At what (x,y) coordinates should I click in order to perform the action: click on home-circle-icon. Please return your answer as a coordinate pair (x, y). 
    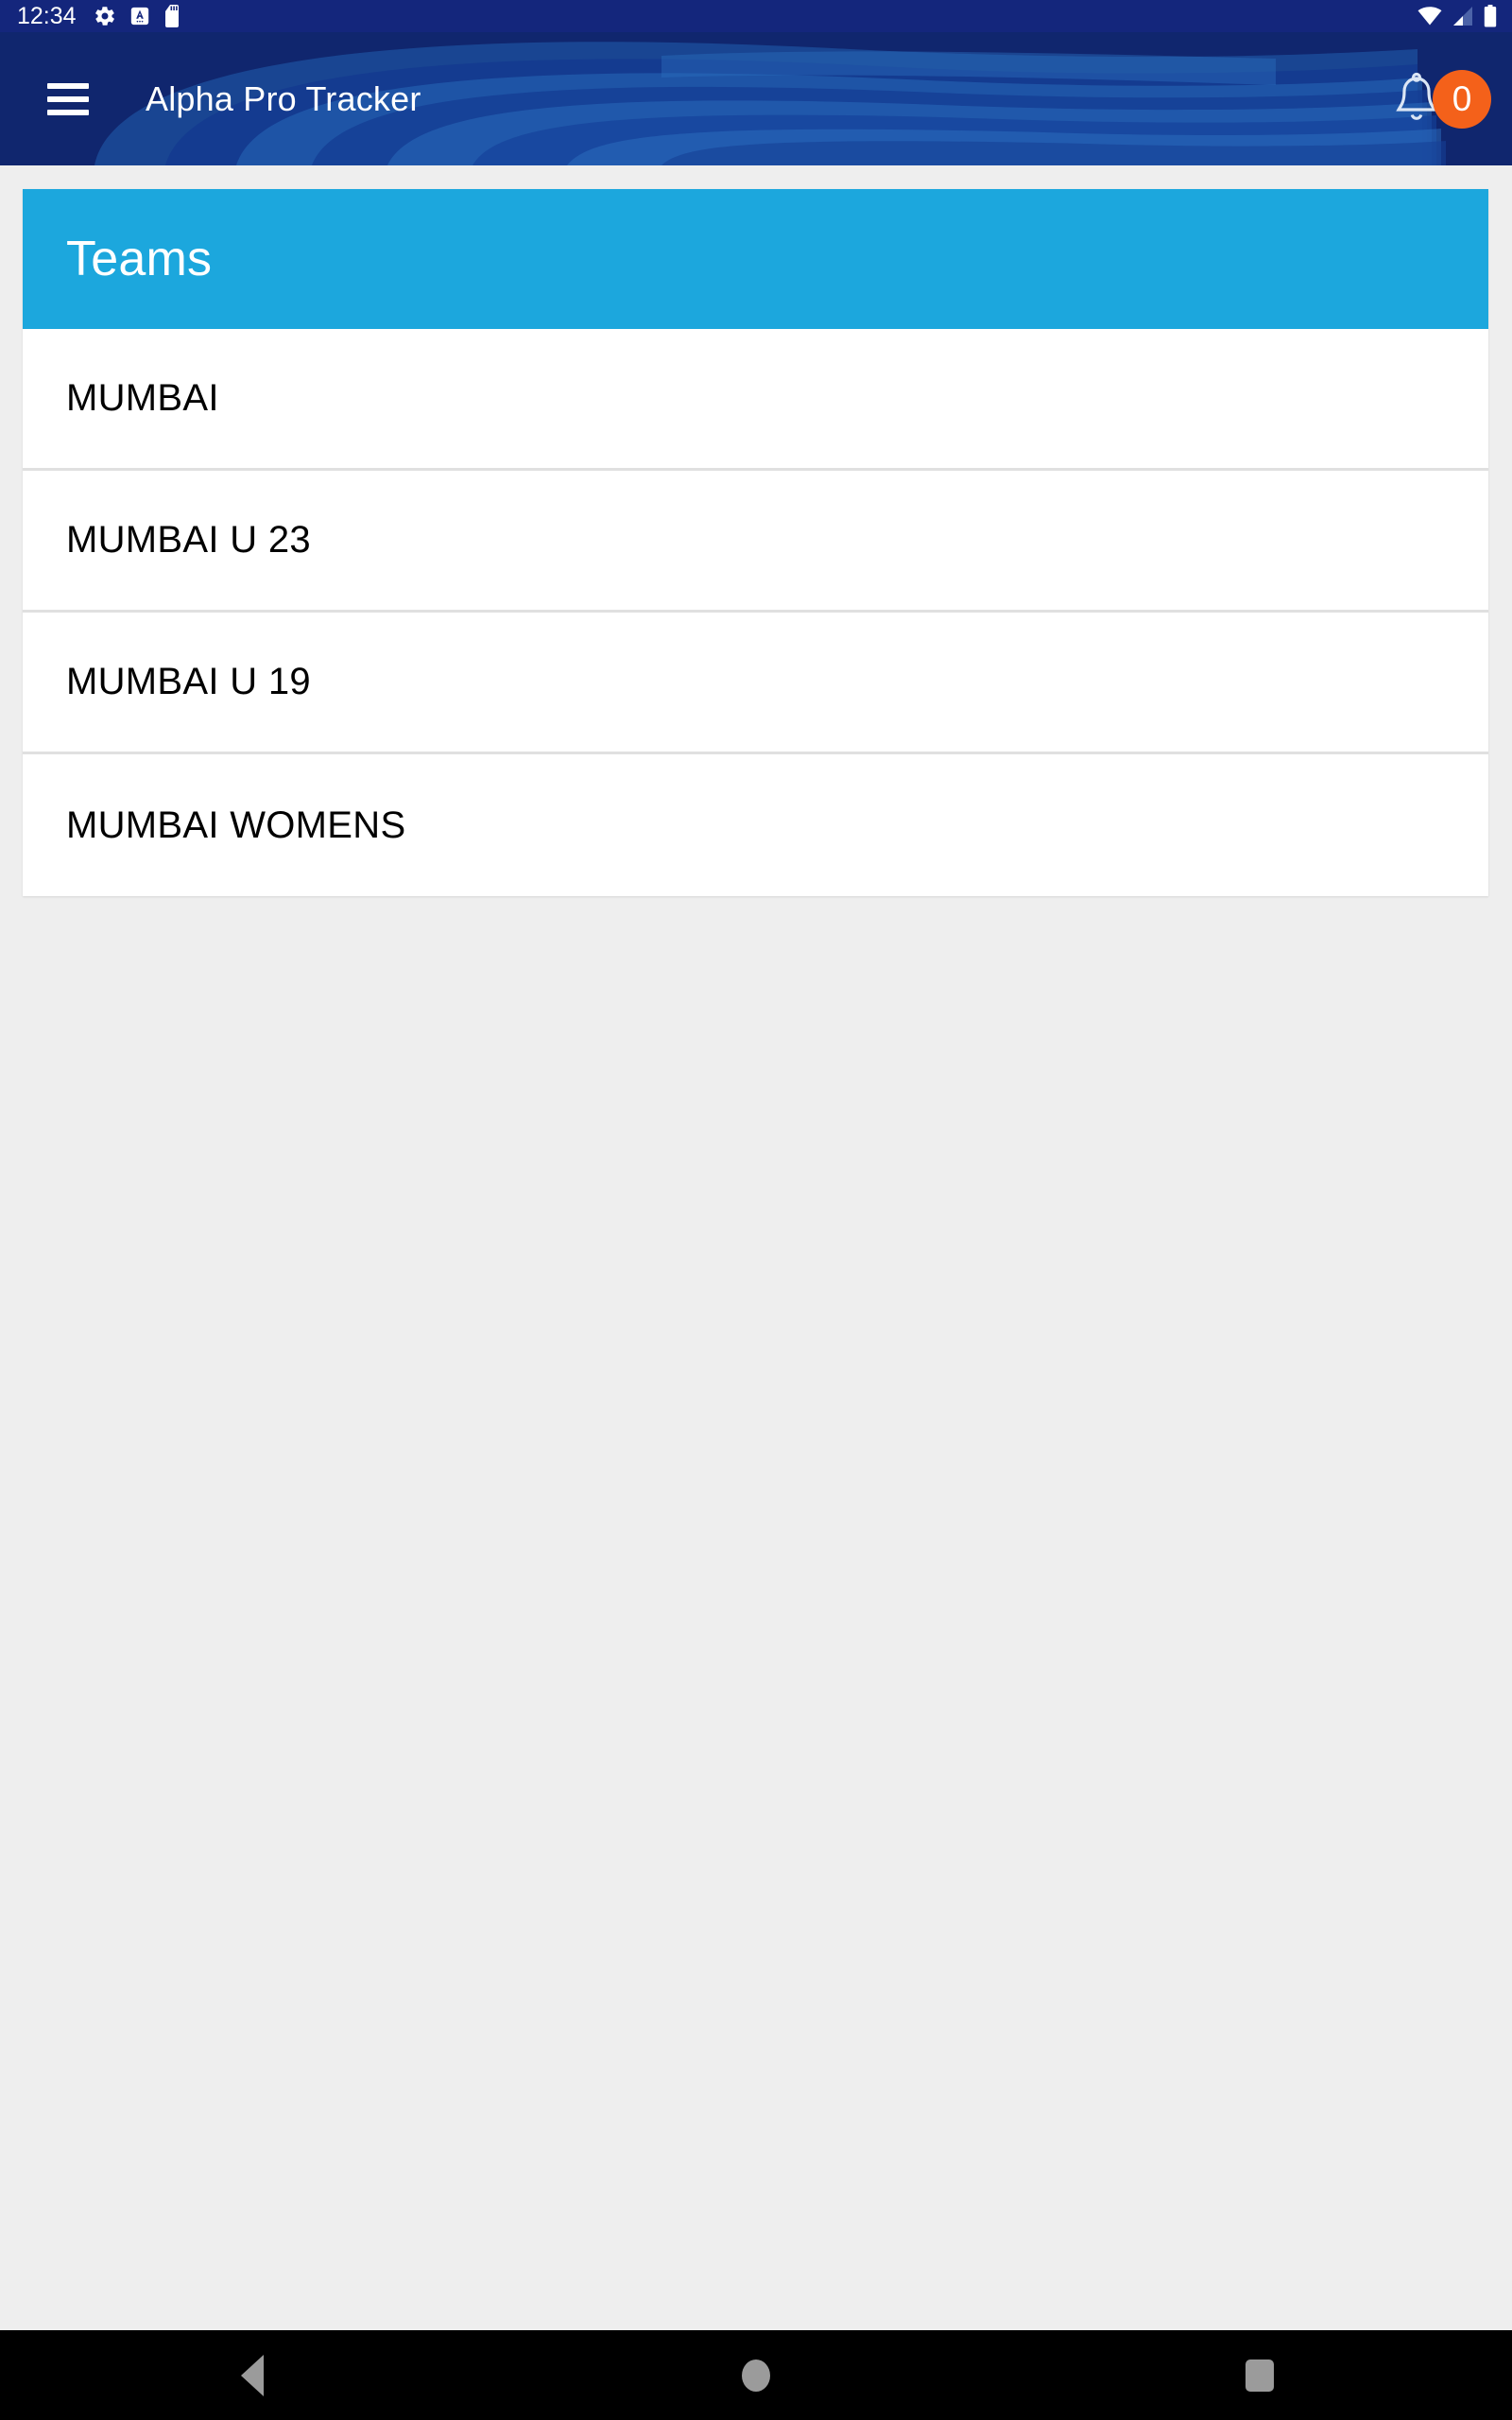
    Looking at the image, I should click on (755, 2375).